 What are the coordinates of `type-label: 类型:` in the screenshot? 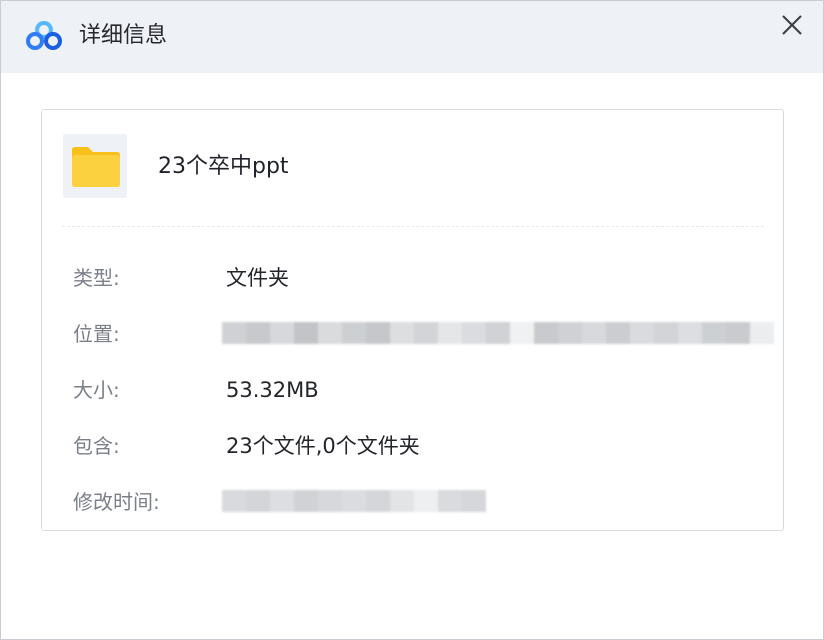 It's located at (96, 278).